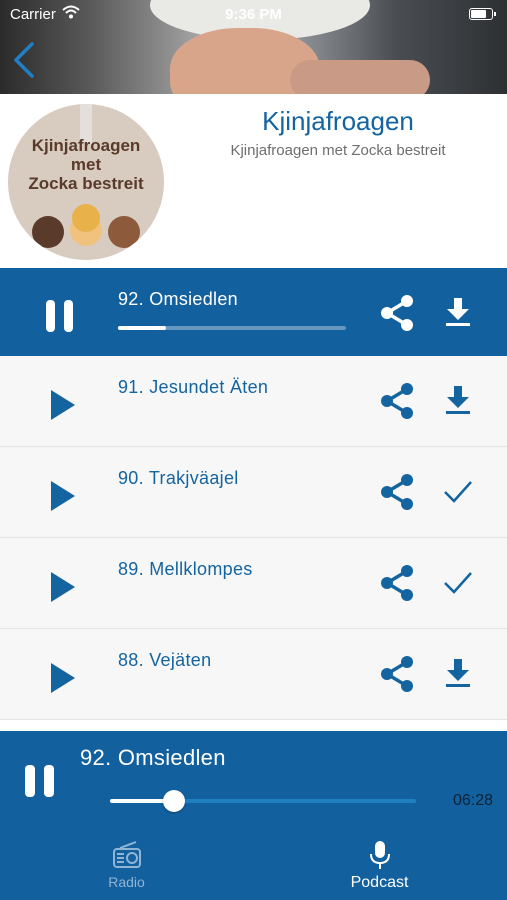 The height and width of the screenshot is (900, 507). I want to click on tab-podcast-label: Podcast, so click(379, 882).